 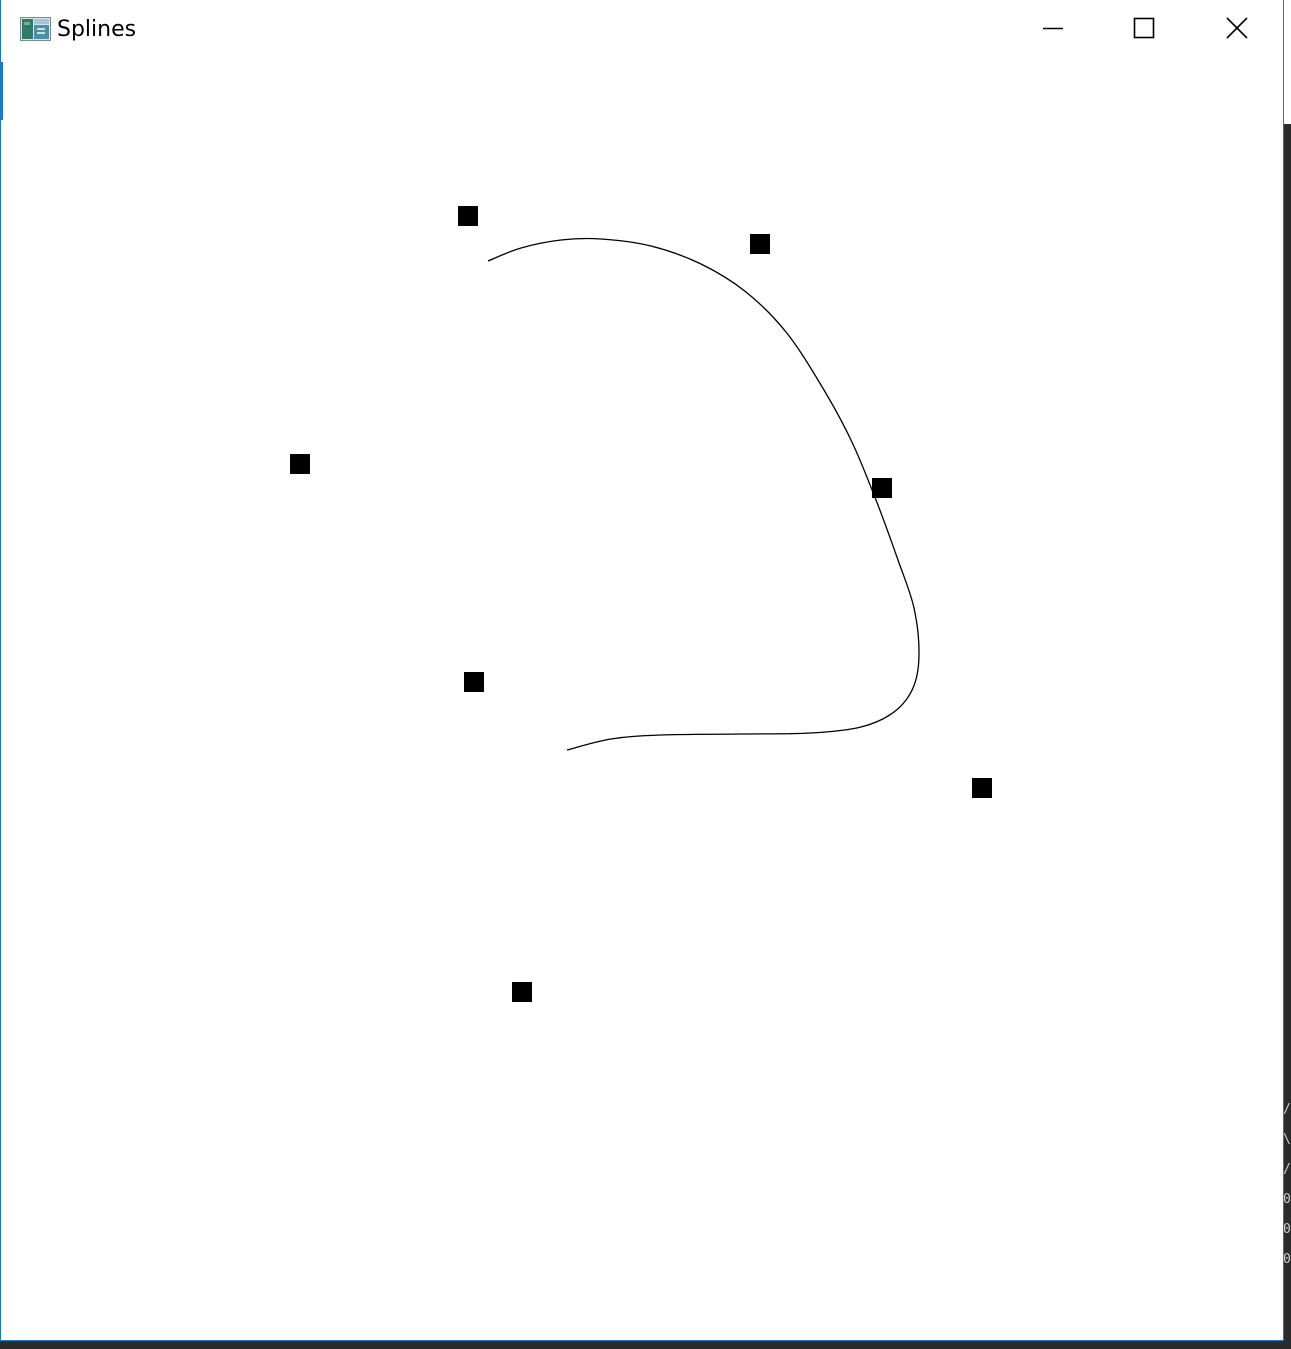 I want to click on spline-curve, so click(x=703, y=494).